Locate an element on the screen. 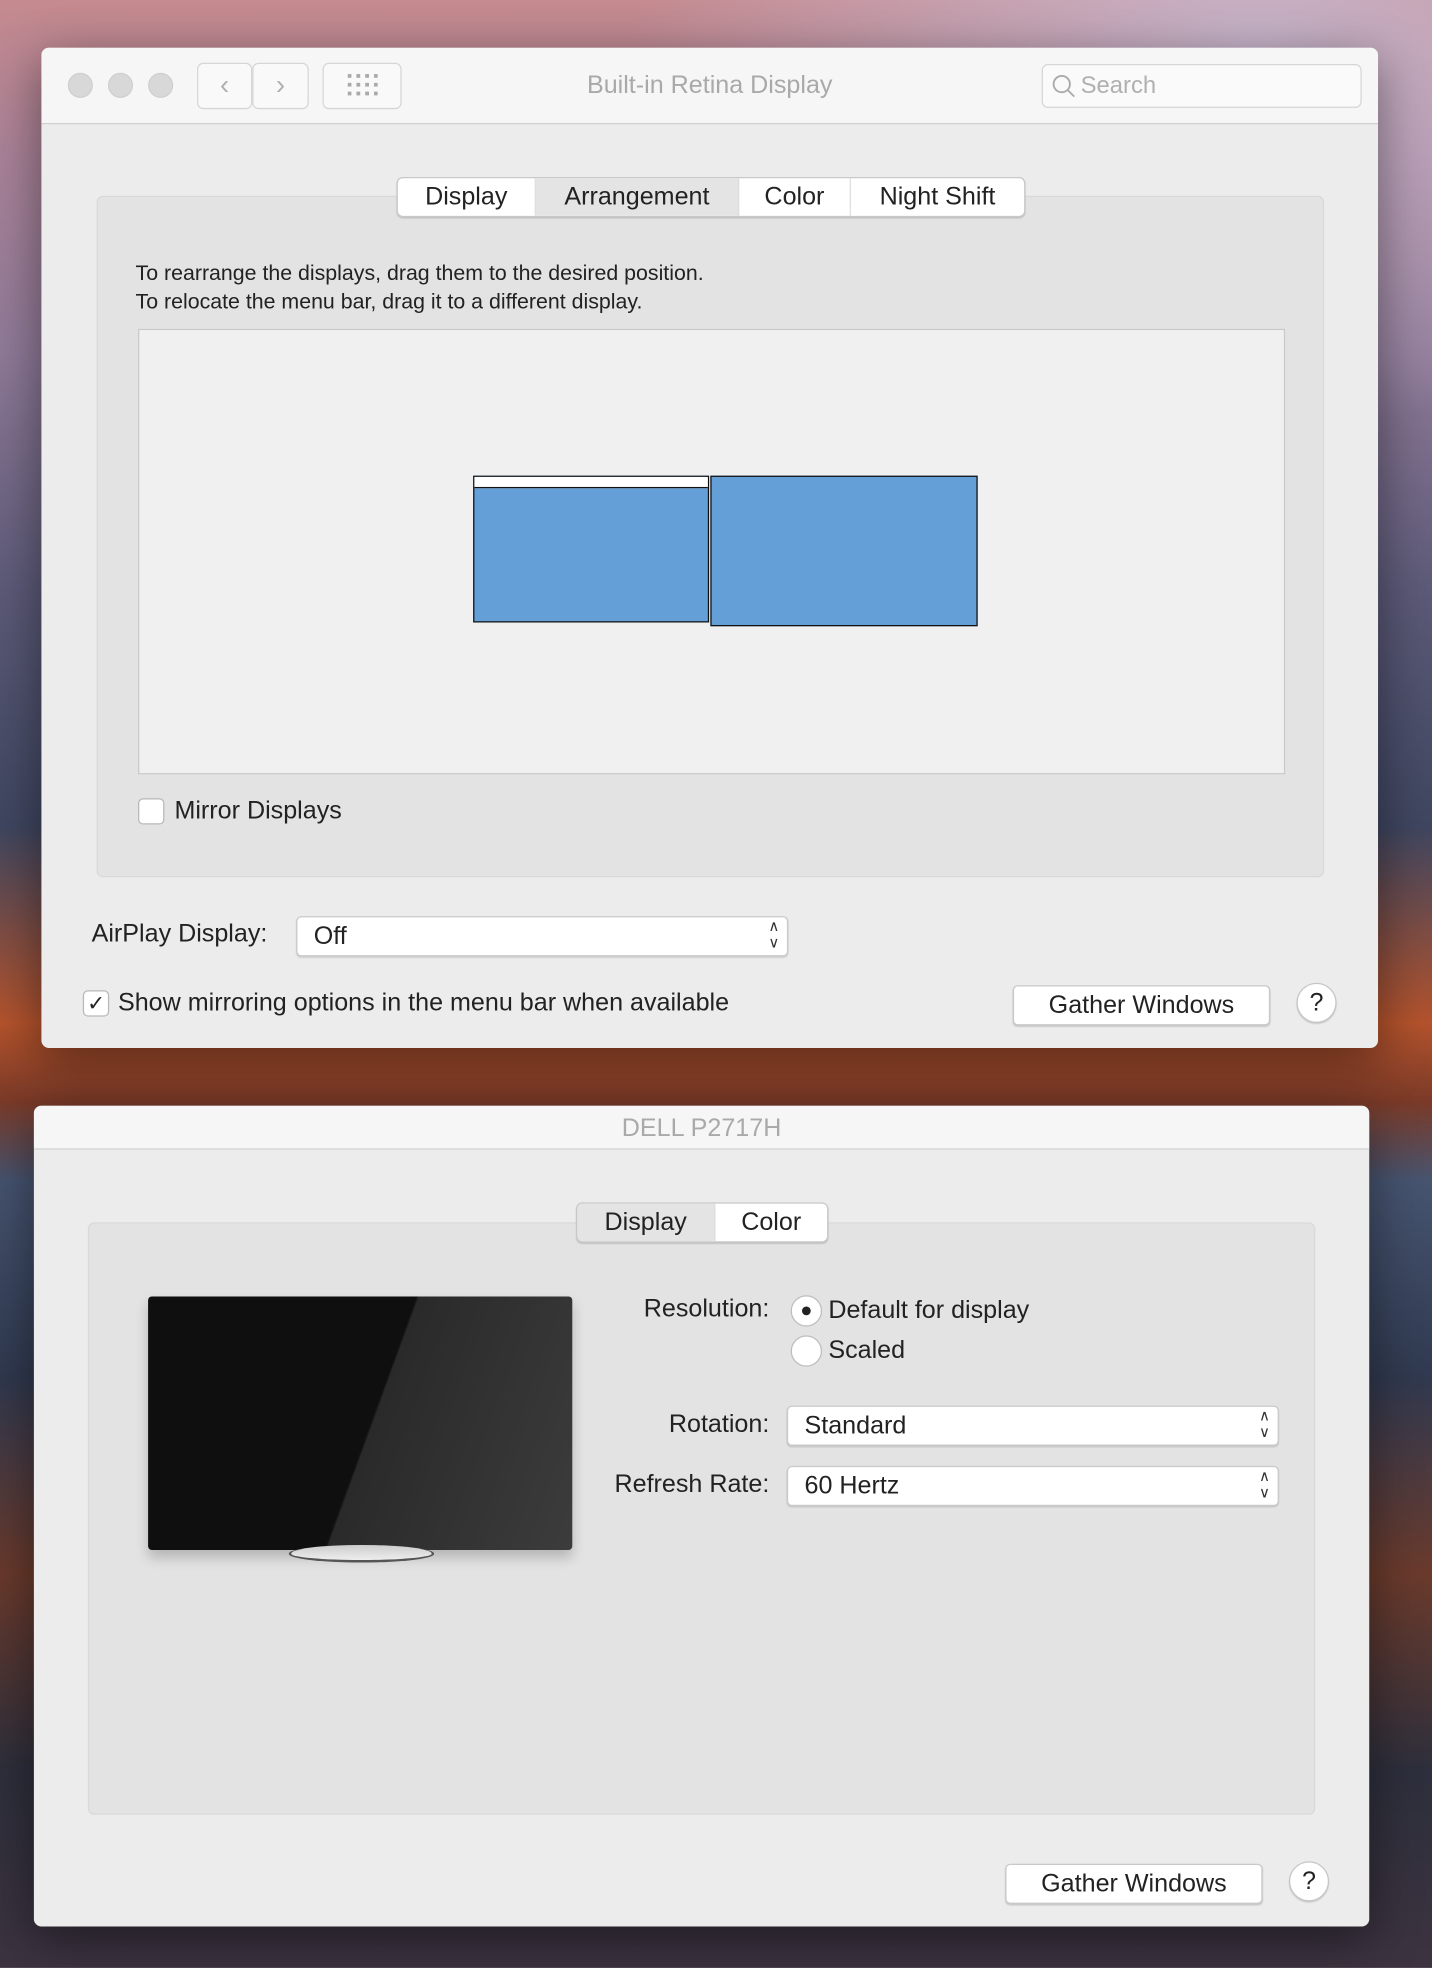 Image resolution: width=1432 pixels, height=1968 pixels. search-placeholder: Search is located at coordinates (1118, 86).